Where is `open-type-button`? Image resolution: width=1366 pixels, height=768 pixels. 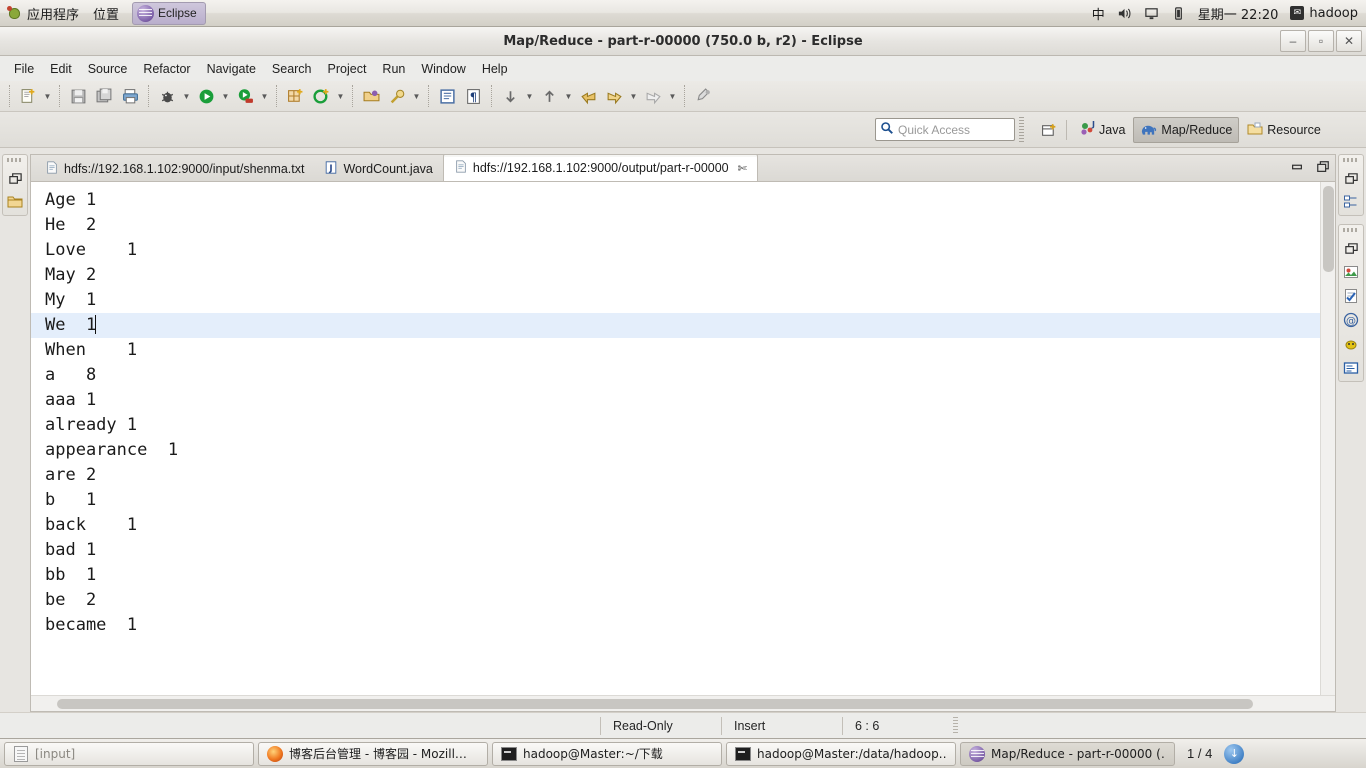 open-type-button is located at coordinates (371, 96).